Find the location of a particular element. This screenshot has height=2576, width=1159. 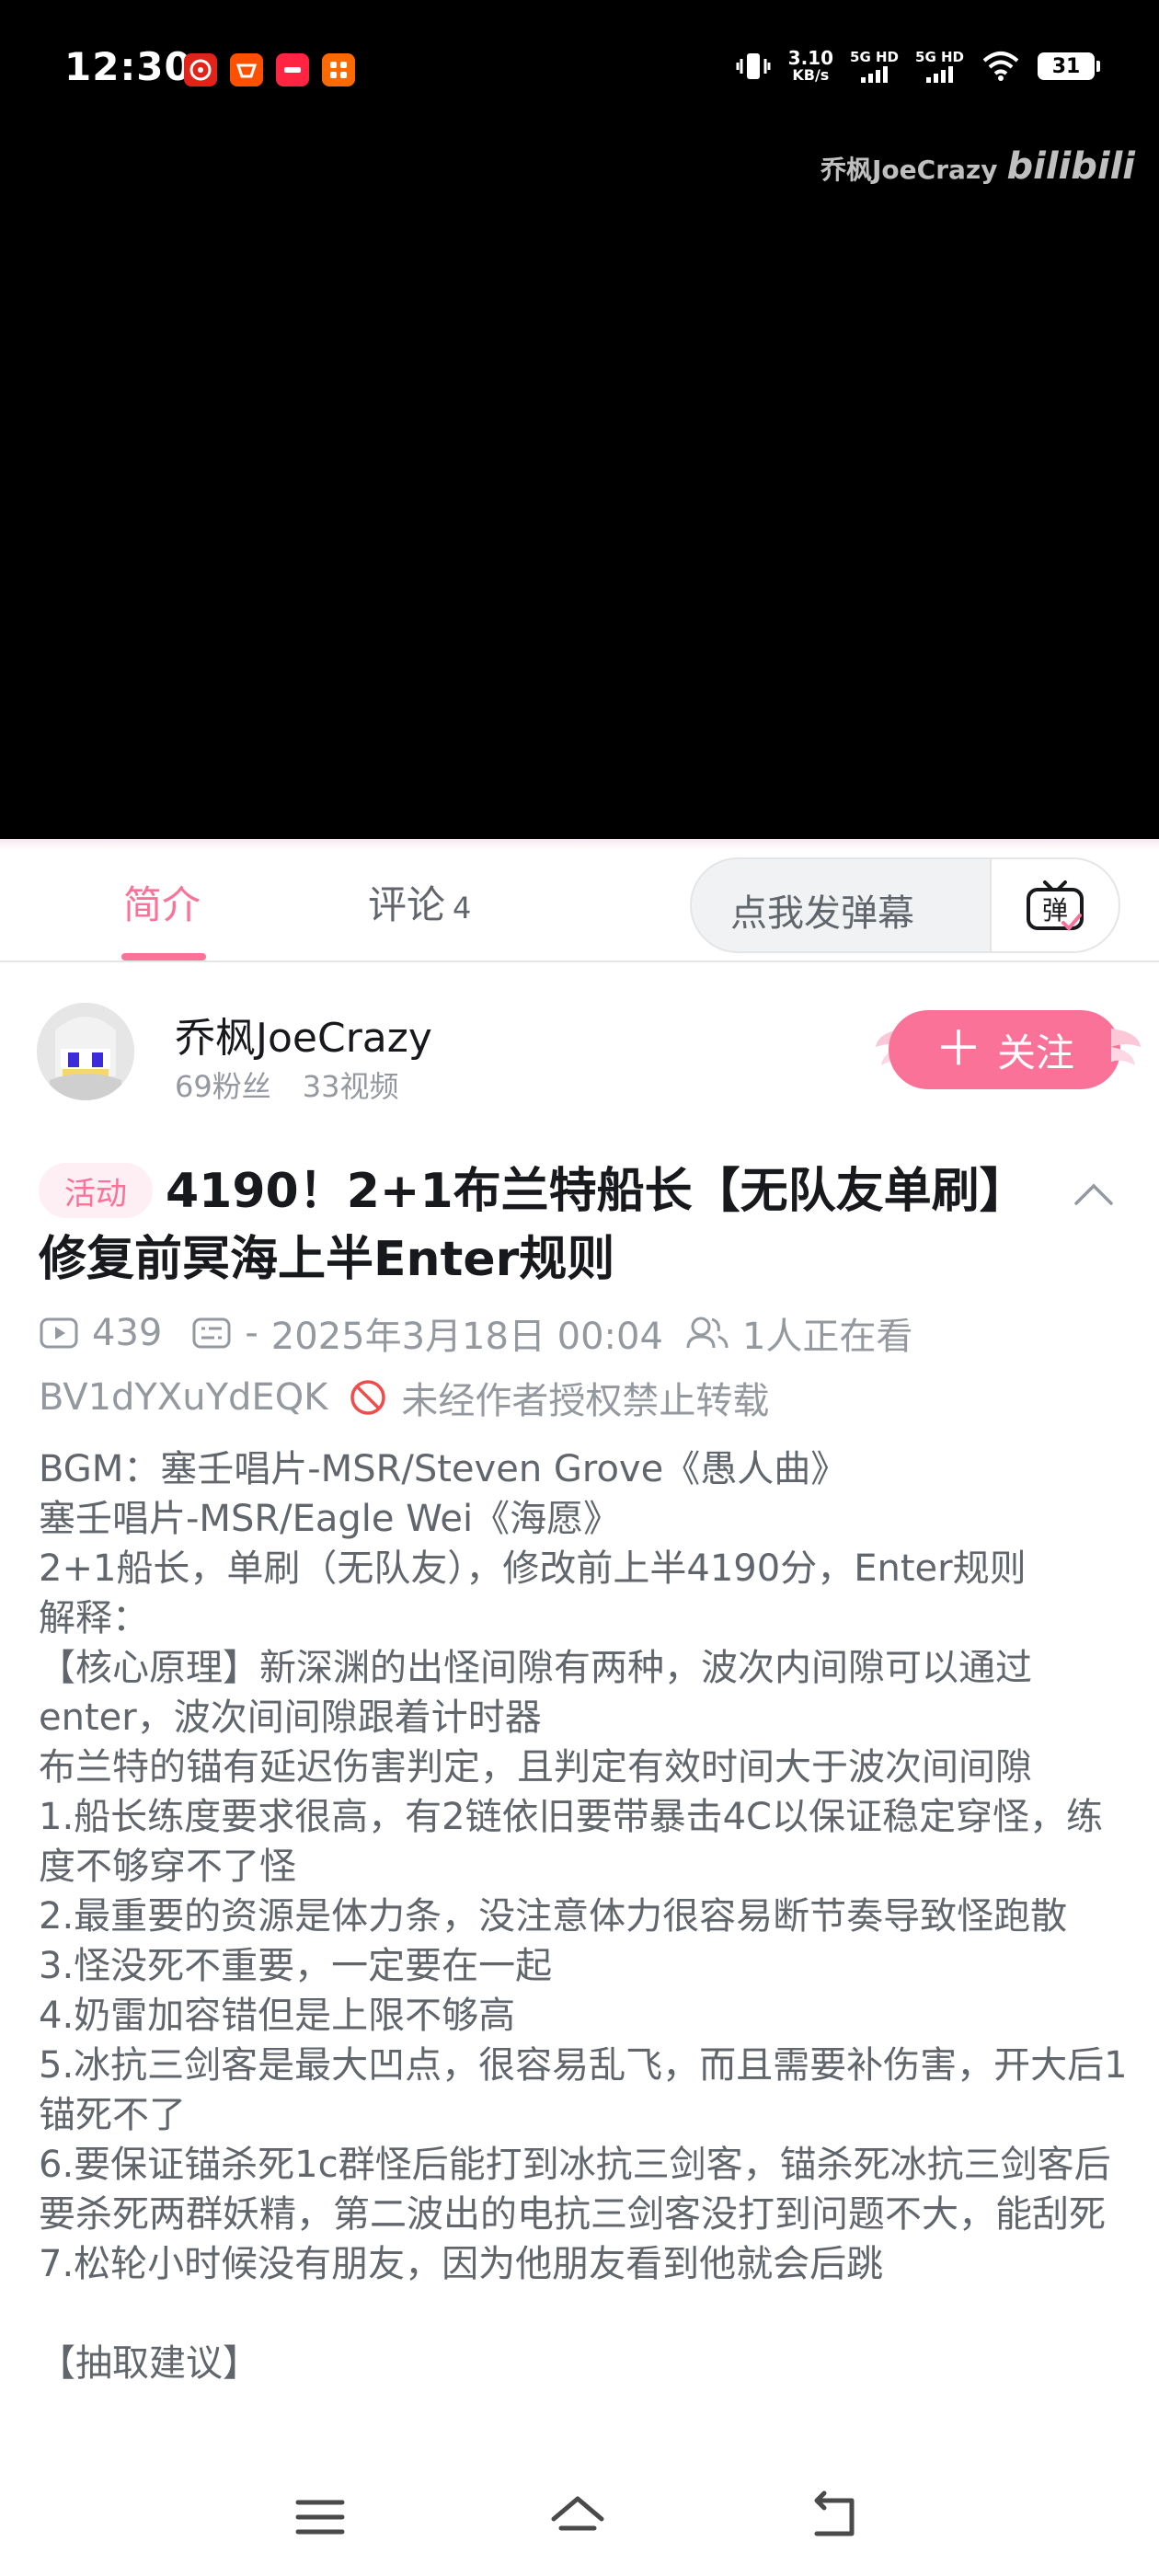

status-time: 12:30 is located at coordinates (128, 66).